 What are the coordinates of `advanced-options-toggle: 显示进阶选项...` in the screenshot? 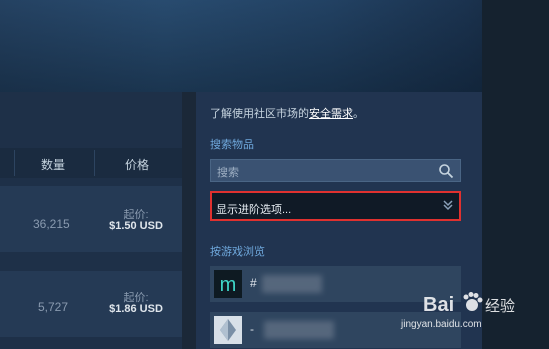 It's located at (335, 206).